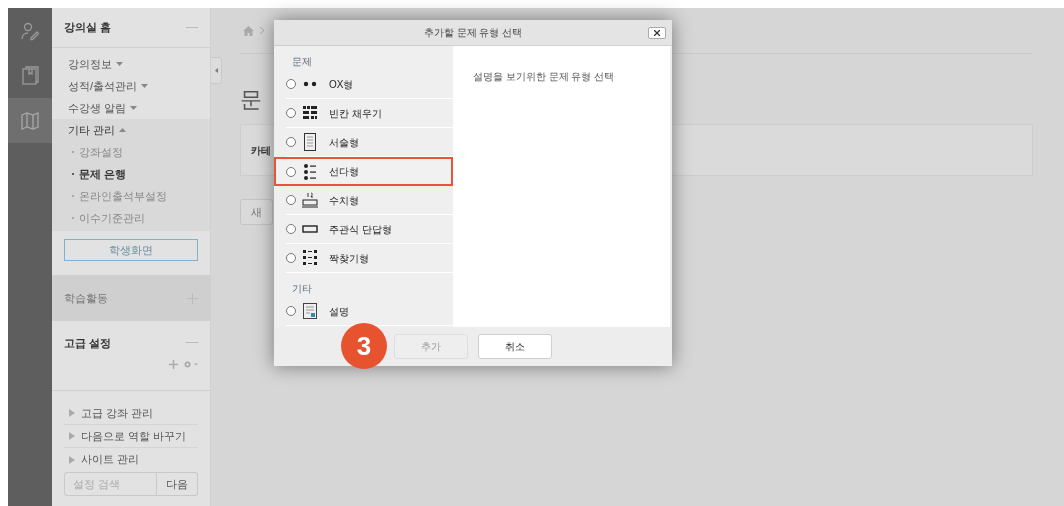 This screenshot has width=1064, height=506. I want to click on close-icon, so click(657, 33).